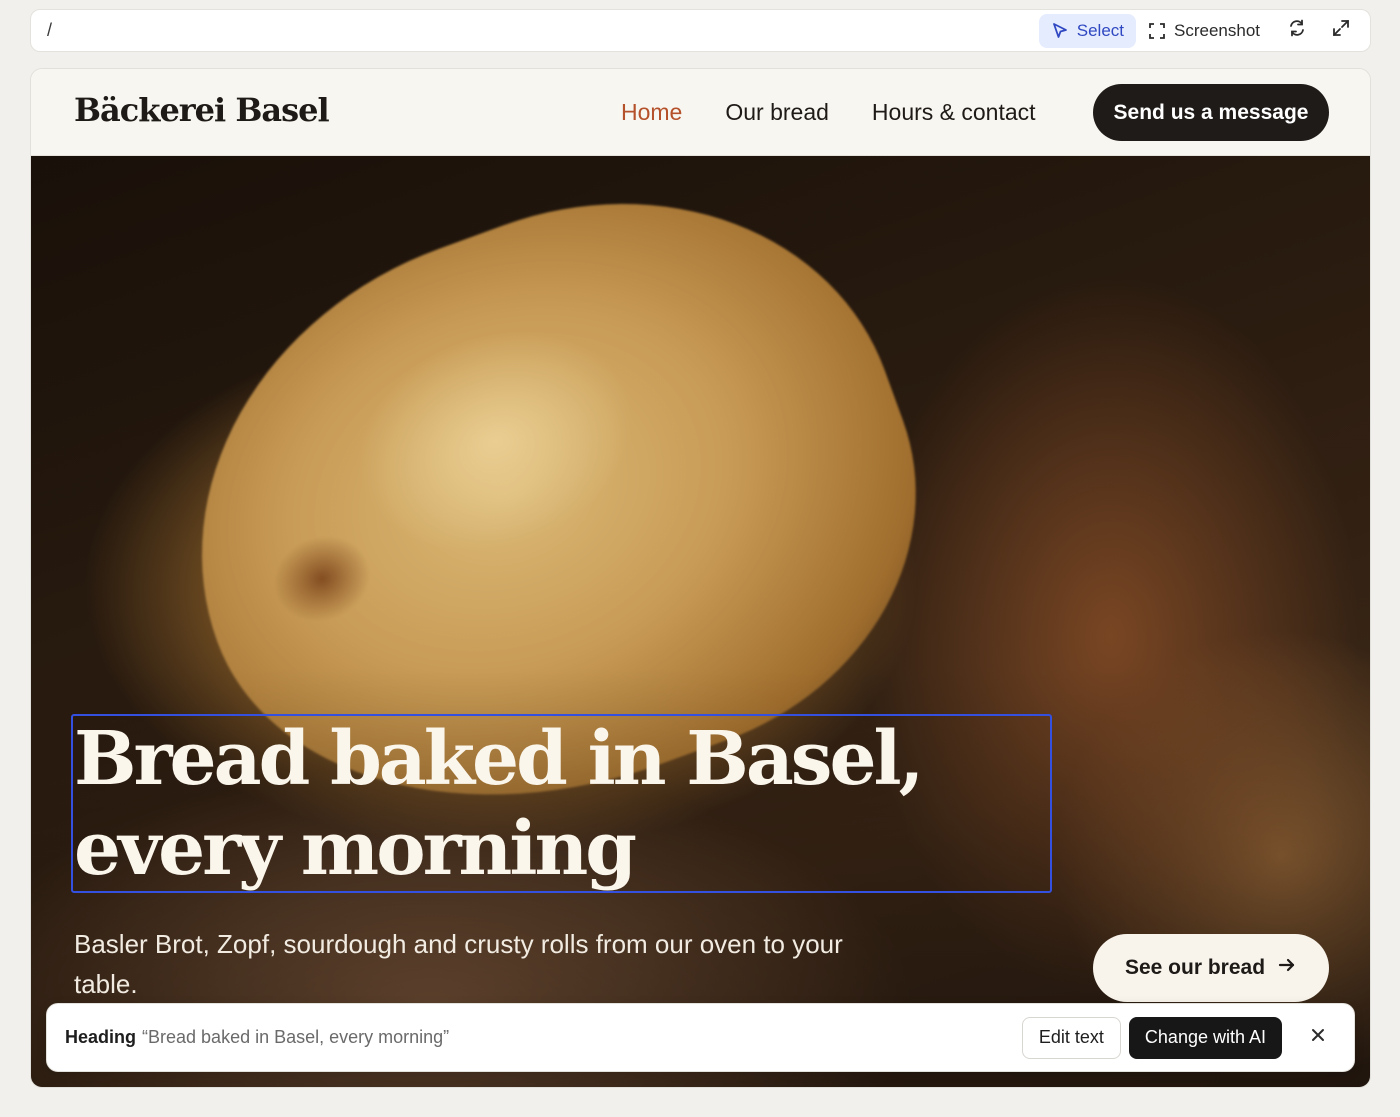  What do you see at coordinates (777, 112) in the screenshot?
I see `nav-our-bread: Our bread` at bounding box center [777, 112].